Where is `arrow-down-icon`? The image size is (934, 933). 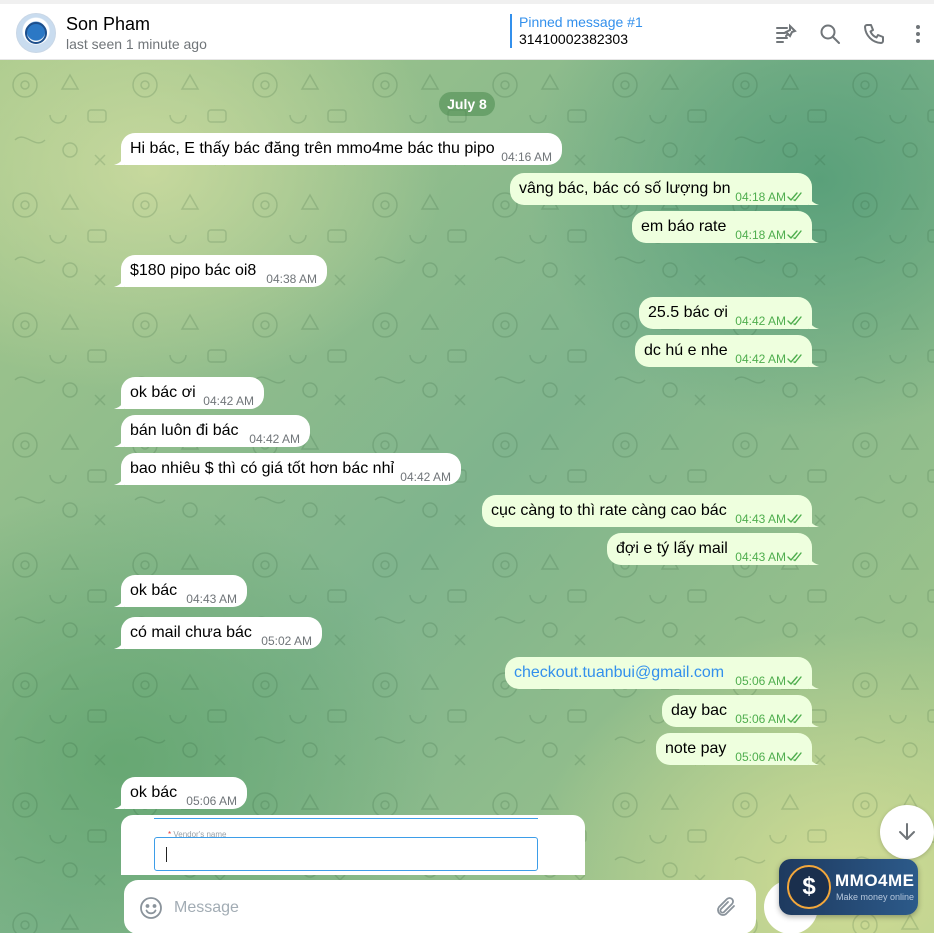
arrow-down-icon is located at coordinates (907, 831).